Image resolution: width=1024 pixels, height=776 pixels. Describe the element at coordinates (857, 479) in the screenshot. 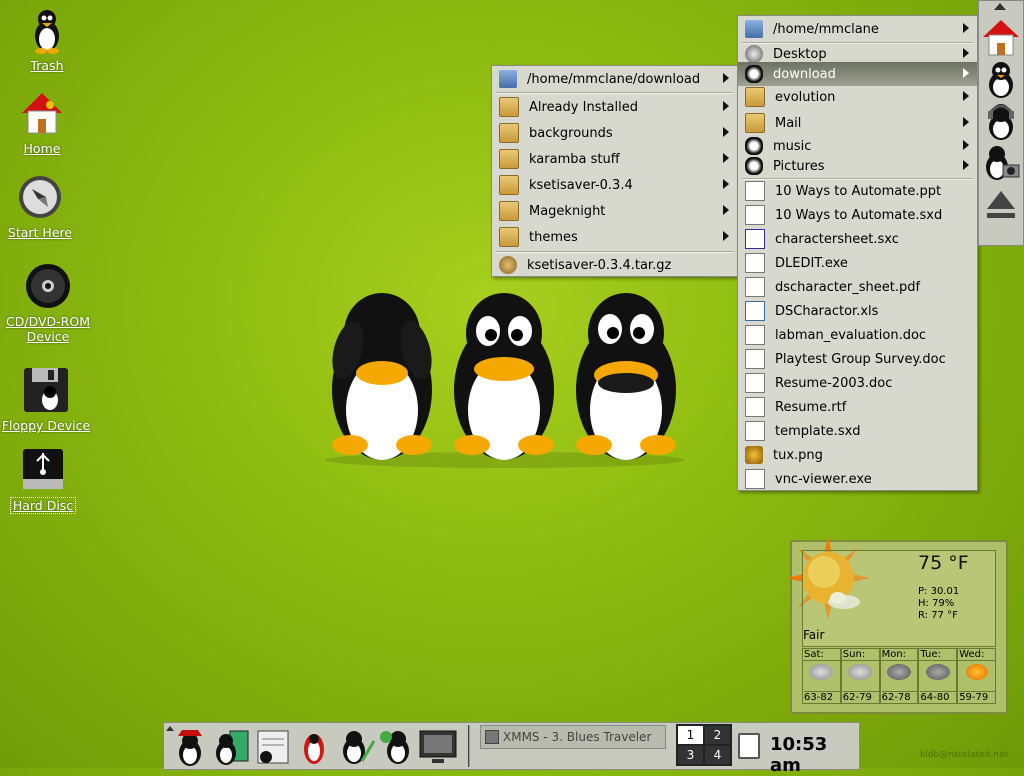

I see `menu-item-file: vnc-viewer.exe` at that location.